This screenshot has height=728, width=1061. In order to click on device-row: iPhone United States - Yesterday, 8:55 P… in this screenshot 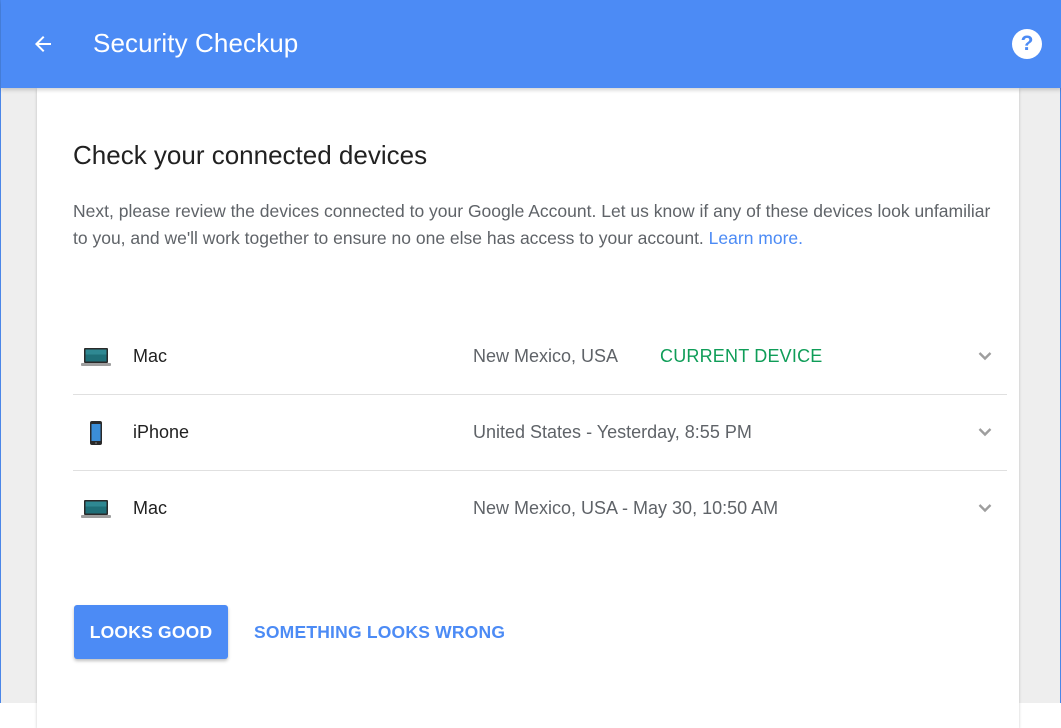, I will do `click(540, 433)`.